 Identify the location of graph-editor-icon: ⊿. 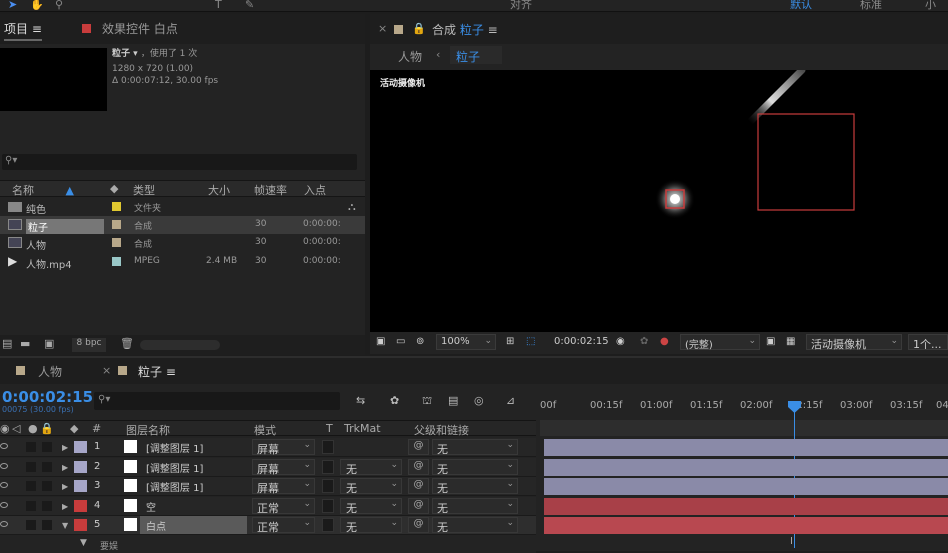
(510, 400).